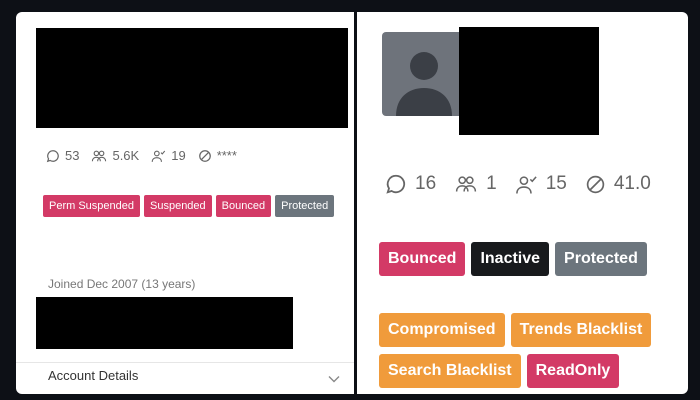 This screenshot has width=700, height=400. What do you see at coordinates (168, 155) in the screenshot?
I see `left-stat-following: 19` at bounding box center [168, 155].